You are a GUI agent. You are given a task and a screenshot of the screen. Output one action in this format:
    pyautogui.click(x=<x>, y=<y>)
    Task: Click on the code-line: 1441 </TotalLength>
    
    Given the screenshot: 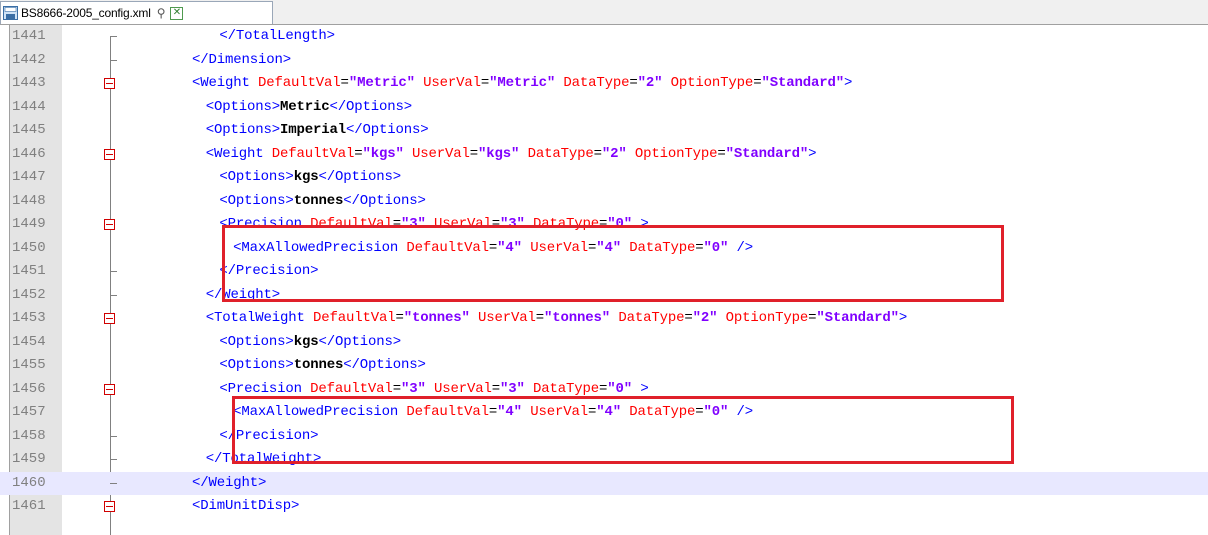 What is the action you would take?
    pyautogui.click(x=604, y=37)
    